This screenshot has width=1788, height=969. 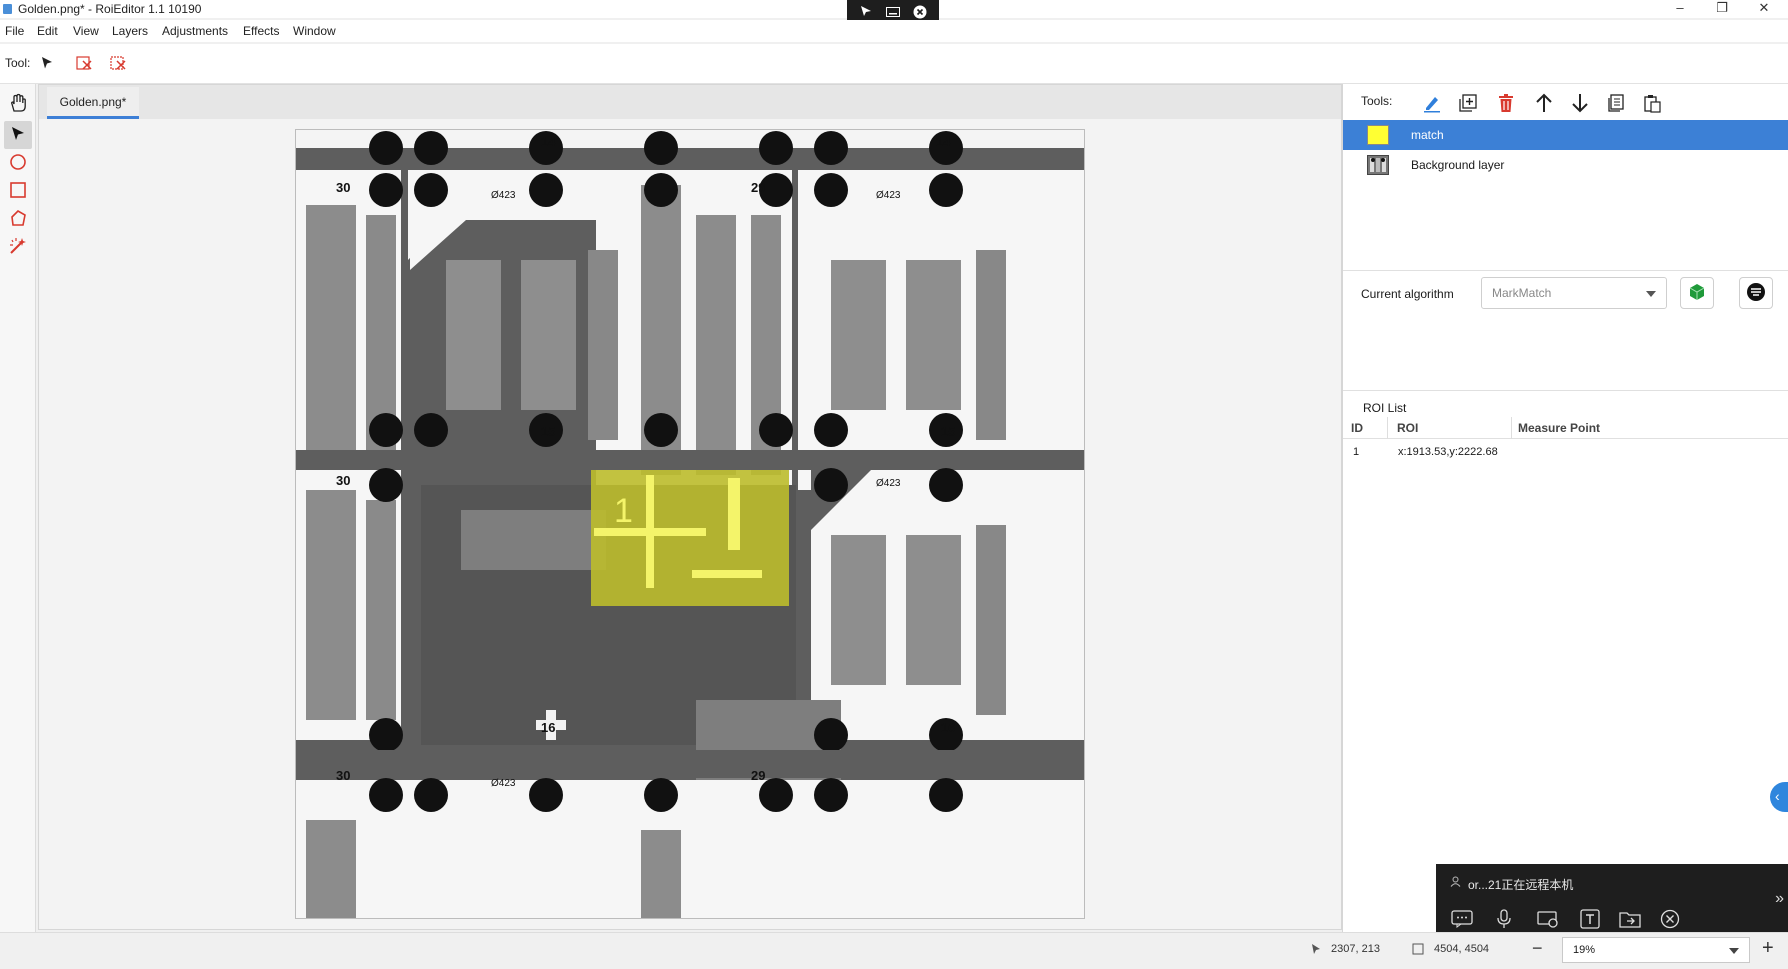 What do you see at coordinates (1458, 165) in the screenshot?
I see `layer-name: Background layer` at bounding box center [1458, 165].